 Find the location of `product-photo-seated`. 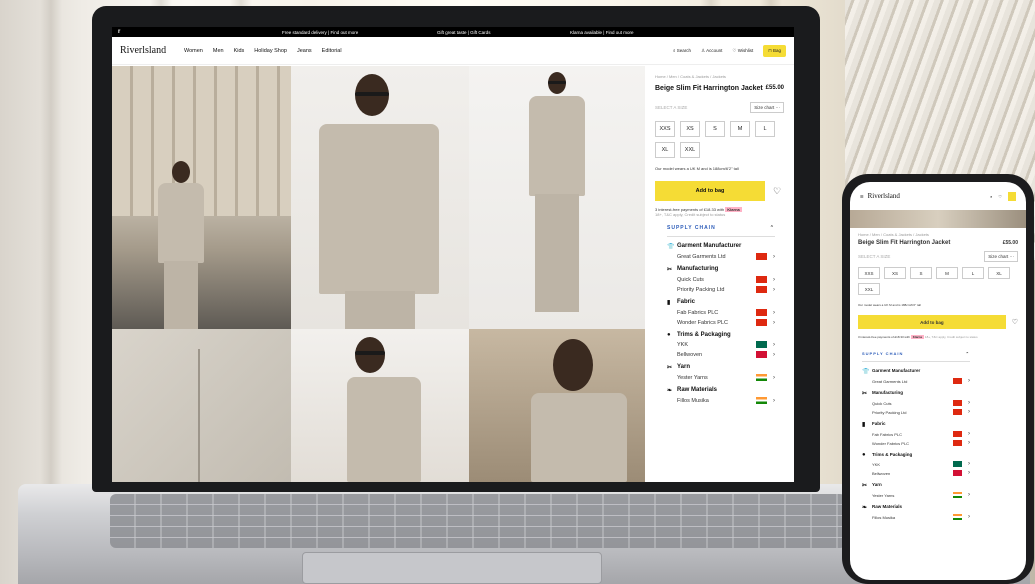

product-photo-seated is located at coordinates (380, 405).